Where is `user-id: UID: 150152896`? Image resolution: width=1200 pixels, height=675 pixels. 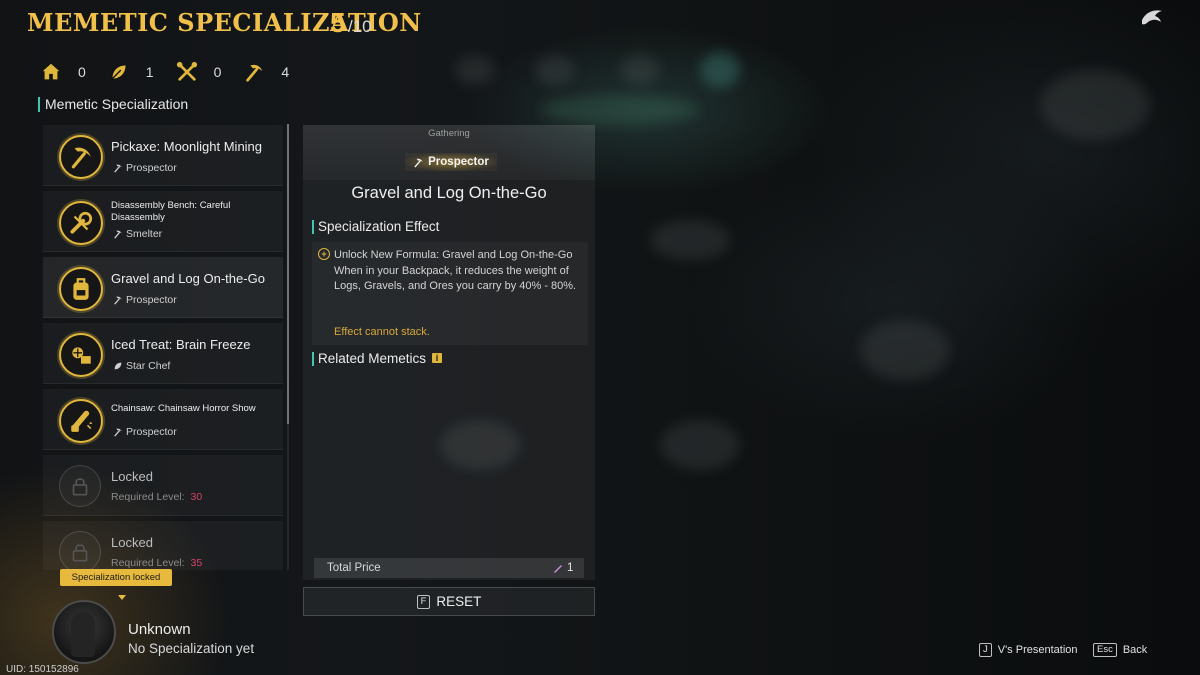 user-id: UID: 150152896 is located at coordinates (42, 669).